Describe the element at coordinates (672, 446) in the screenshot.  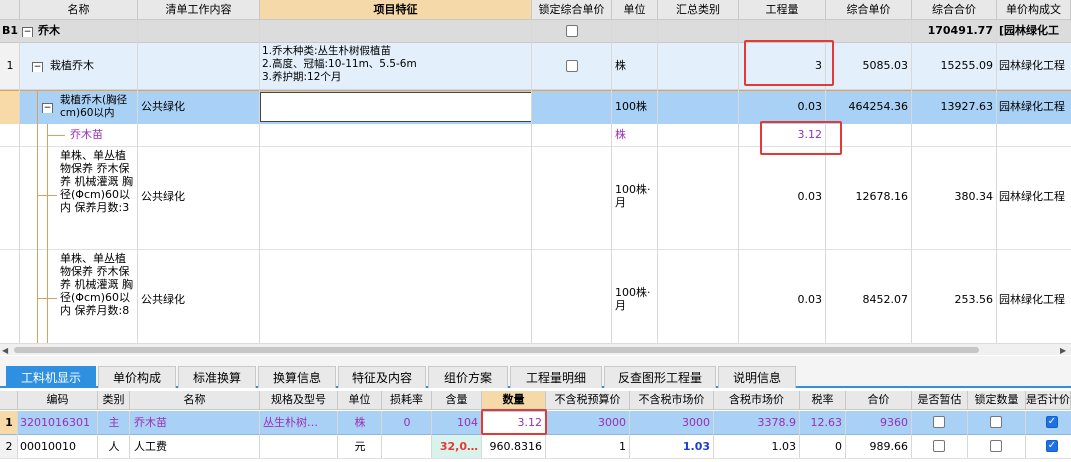
I see `row-market: 1.03` at that location.